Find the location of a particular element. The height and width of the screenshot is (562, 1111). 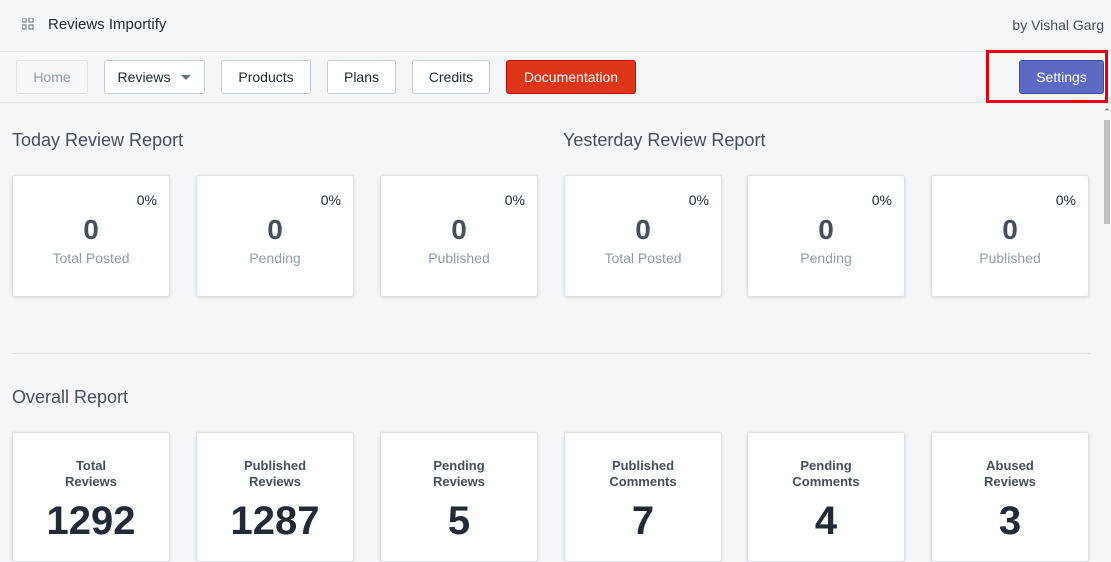

documentation-button: Documentation is located at coordinates (571, 77).